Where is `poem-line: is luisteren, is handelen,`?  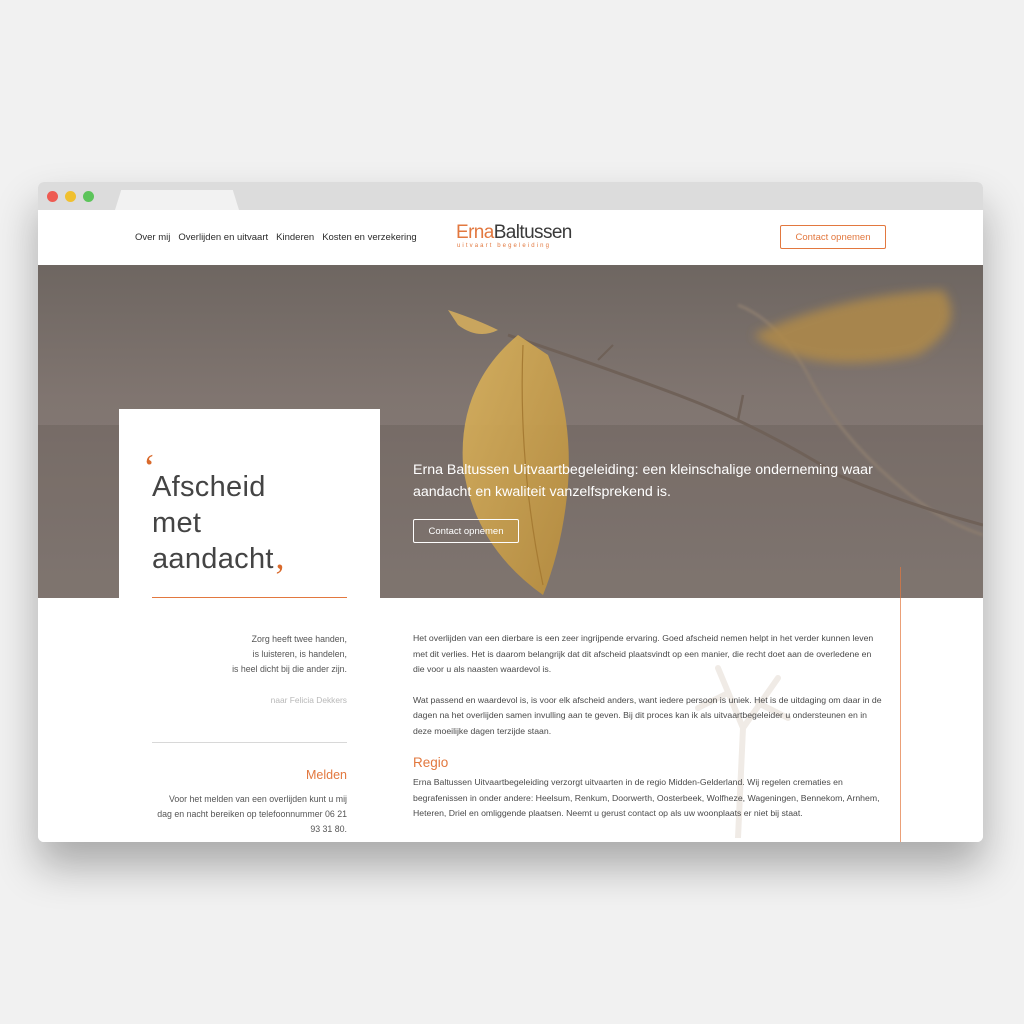
poem-line: is luisteren, is handelen, is located at coordinates (299, 654).